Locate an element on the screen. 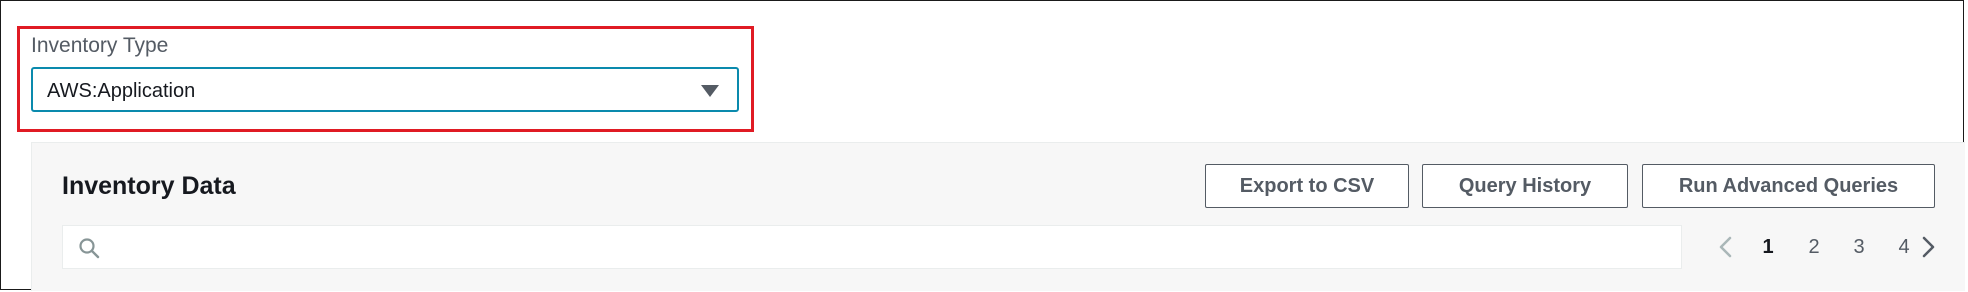  run-advanced-queries-button: Run Advanced Queries is located at coordinates (1788, 186).